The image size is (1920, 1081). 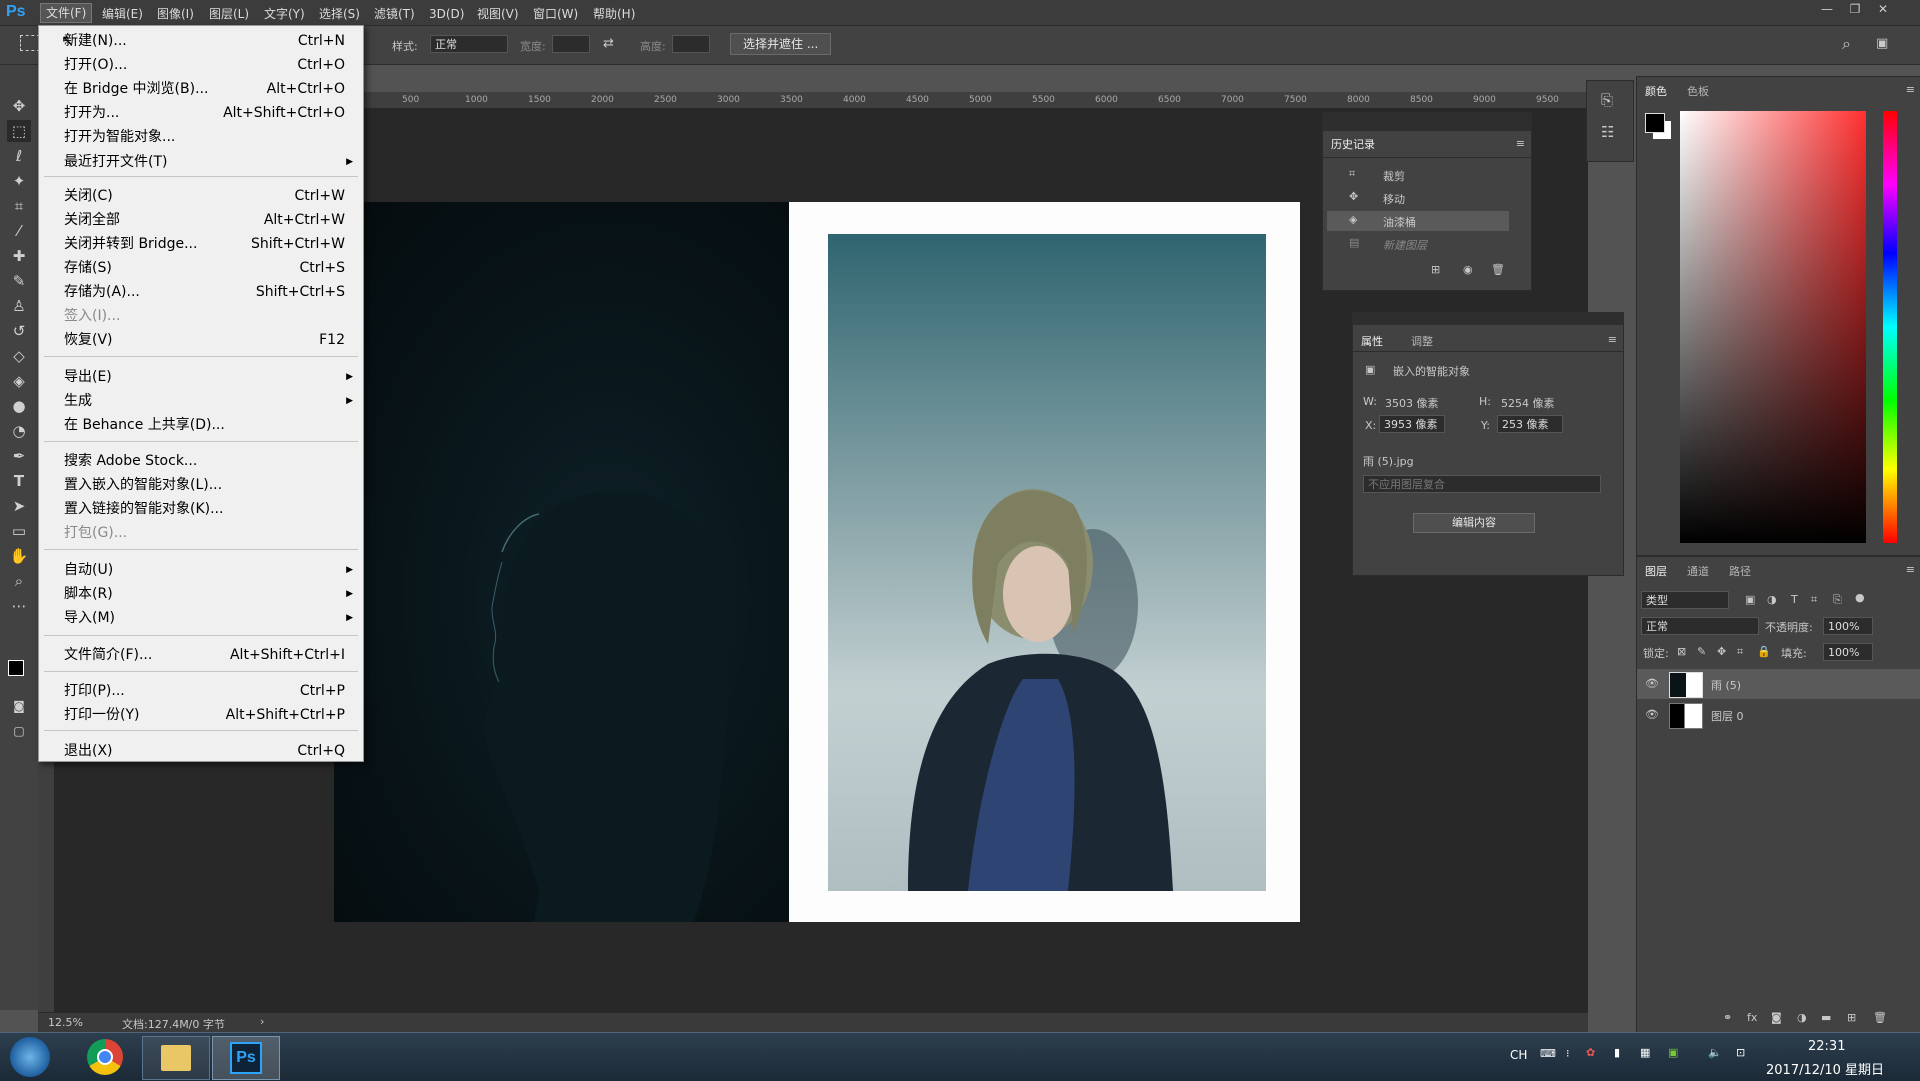 What do you see at coordinates (446, 14) in the screenshot?
I see `menu-3d: 3D(D)` at bounding box center [446, 14].